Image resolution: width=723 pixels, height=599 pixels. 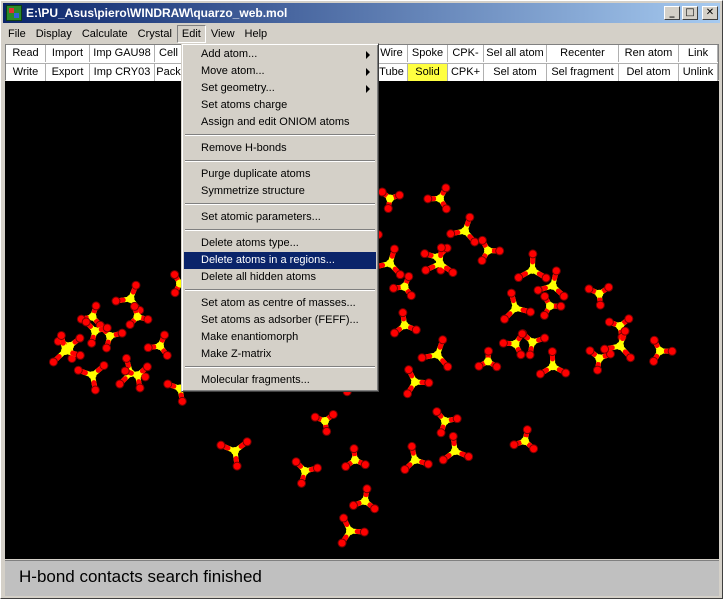 I want to click on menu-item-label: Assign and edit ONIOM atoms, so click(x=275, y=122).